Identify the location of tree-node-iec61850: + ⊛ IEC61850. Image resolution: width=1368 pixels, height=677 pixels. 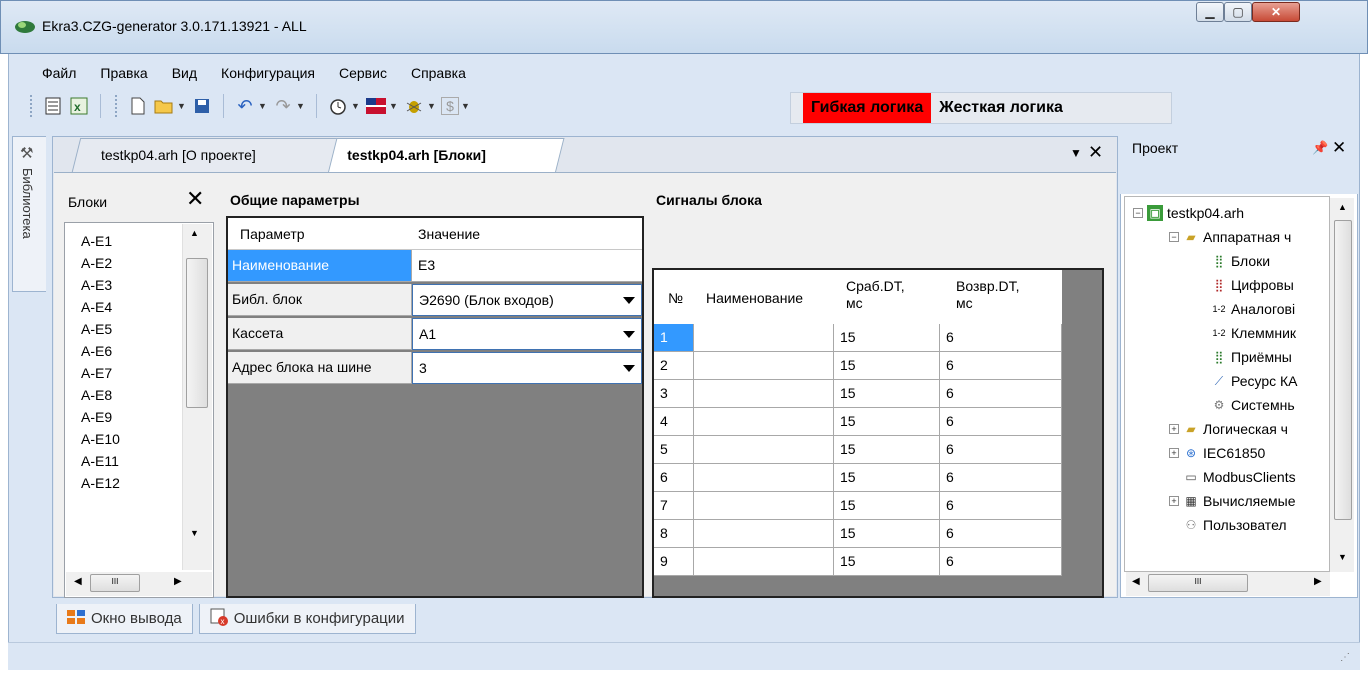
(1217, 453).